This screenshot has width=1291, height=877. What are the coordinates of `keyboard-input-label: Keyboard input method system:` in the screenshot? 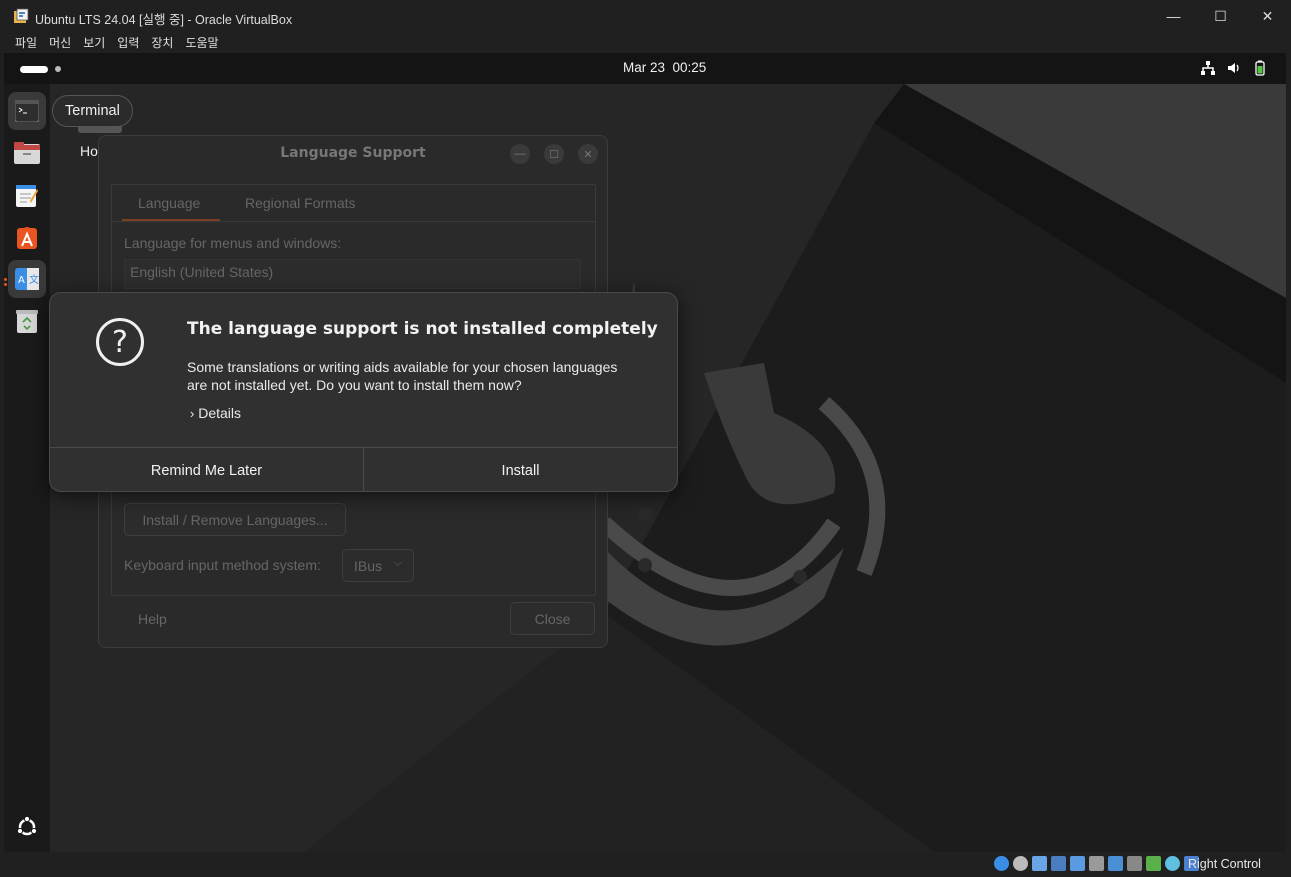 It's located at (222, 565).